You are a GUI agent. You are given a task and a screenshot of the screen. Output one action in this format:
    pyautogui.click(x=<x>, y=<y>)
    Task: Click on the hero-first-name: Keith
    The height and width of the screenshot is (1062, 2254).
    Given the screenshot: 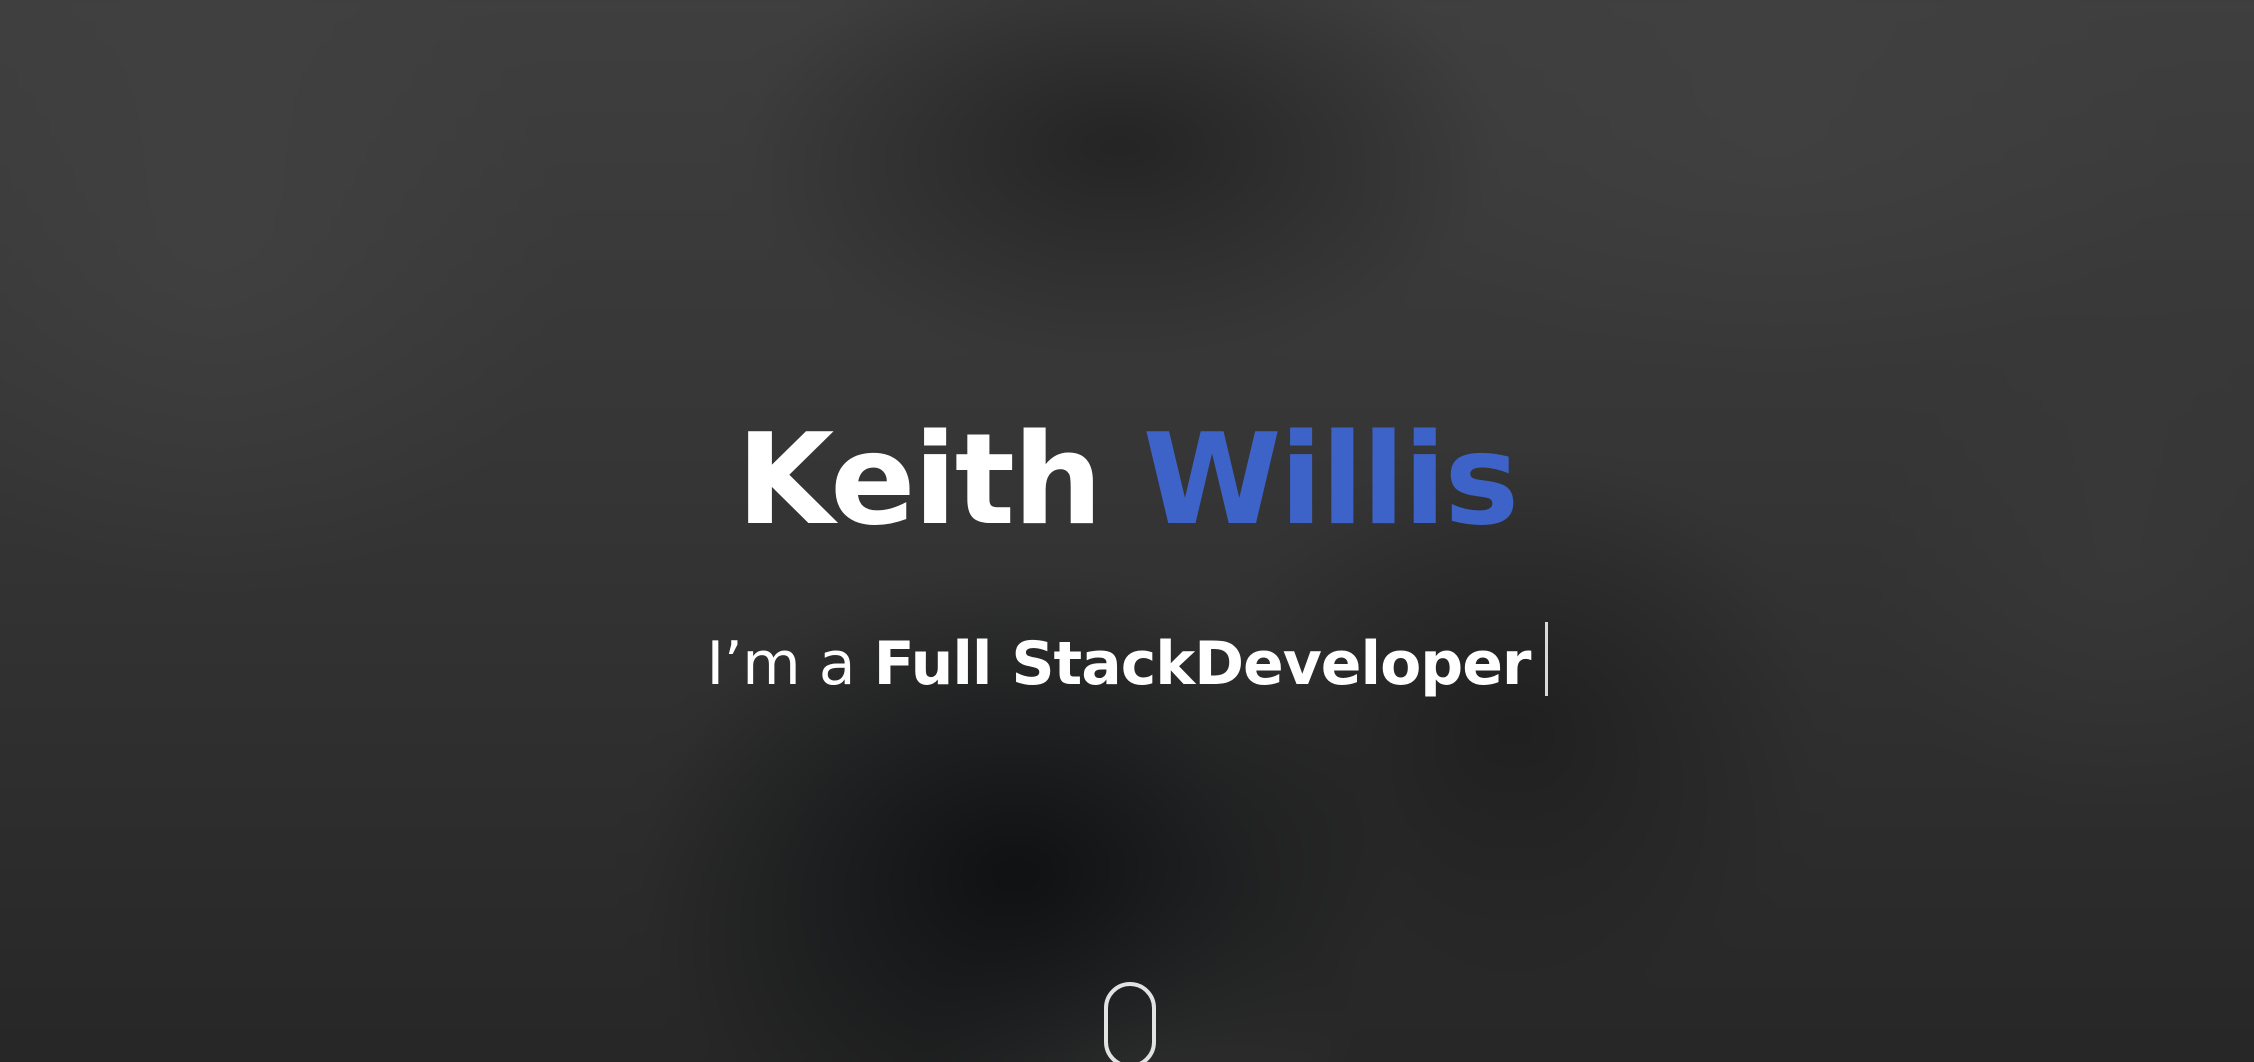 What is the action you would take?
    pyautogui.click(x=919, y=479)
    